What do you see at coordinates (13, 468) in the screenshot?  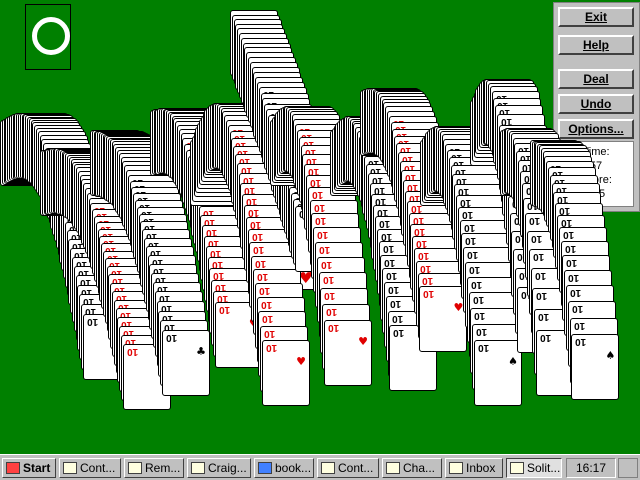 I see `windows-logo-icon` at bounding box center [13, 468].